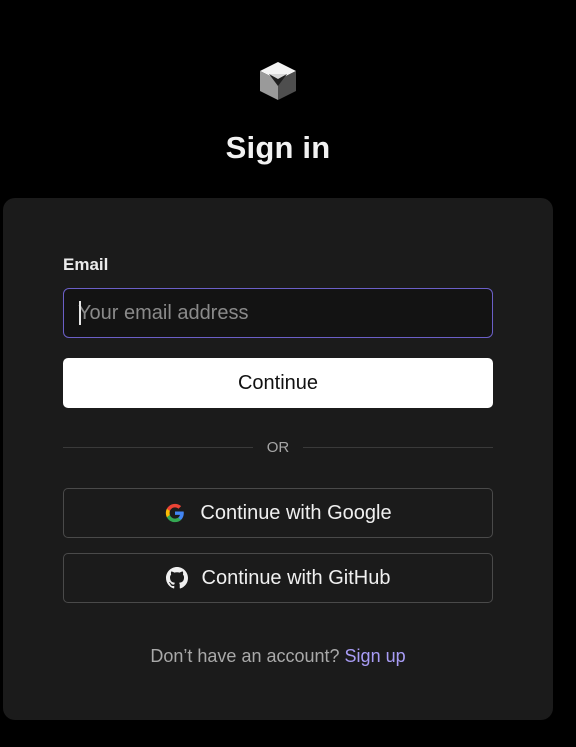 Image resolution: width=576 pixels, height=747 pixels. What do you see at coordinates (175, 513) in the screenshot?
I see `google-icon` at bounding box center [175, 513].